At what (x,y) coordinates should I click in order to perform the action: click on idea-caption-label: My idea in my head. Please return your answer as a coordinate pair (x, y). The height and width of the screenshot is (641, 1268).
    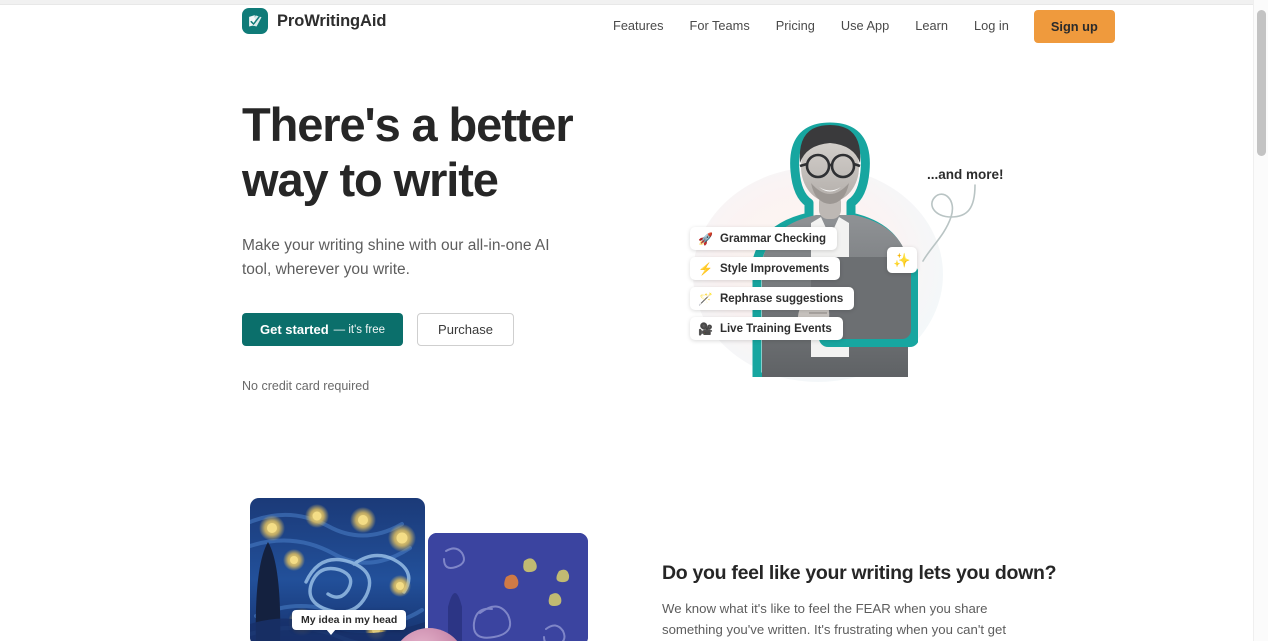
    Looking at the image, I should click on (349, 622).